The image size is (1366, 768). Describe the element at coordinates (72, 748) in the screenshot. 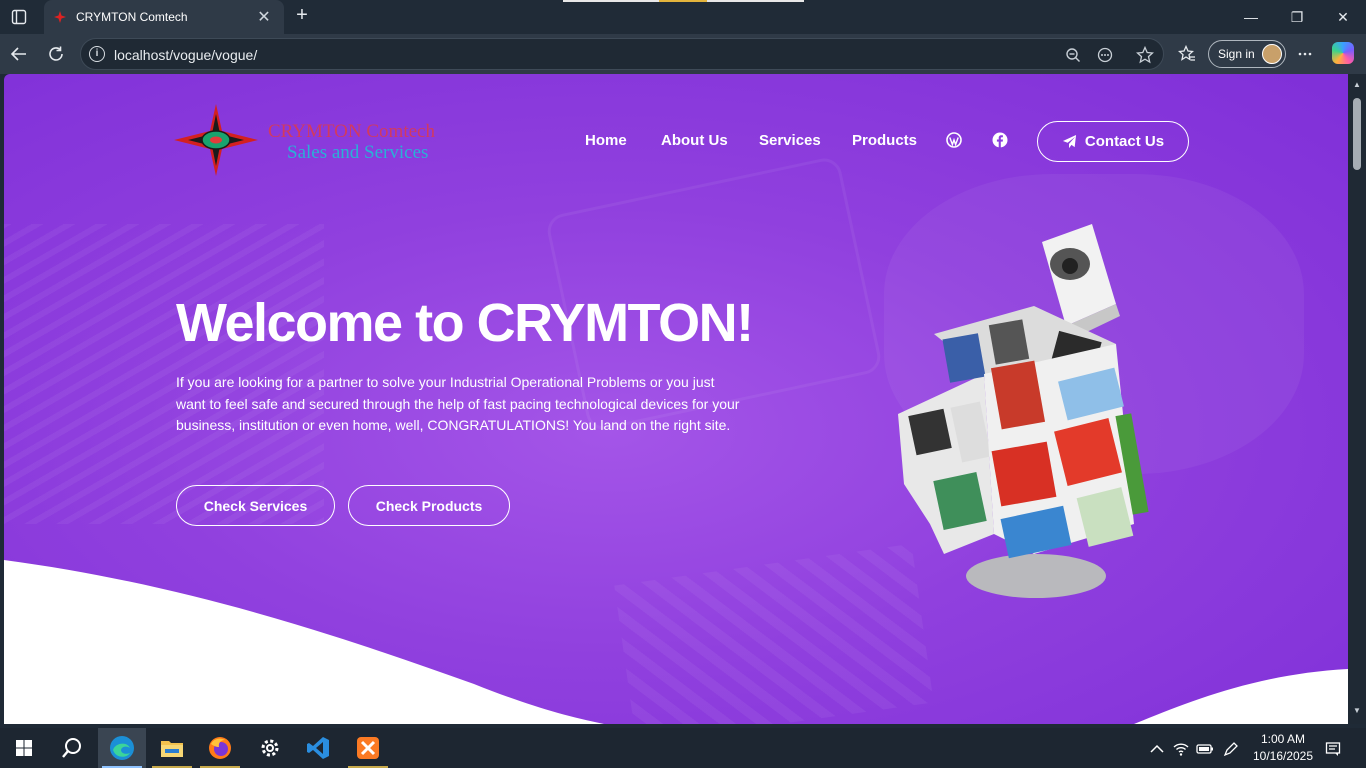

I see `search-icon` at that location.